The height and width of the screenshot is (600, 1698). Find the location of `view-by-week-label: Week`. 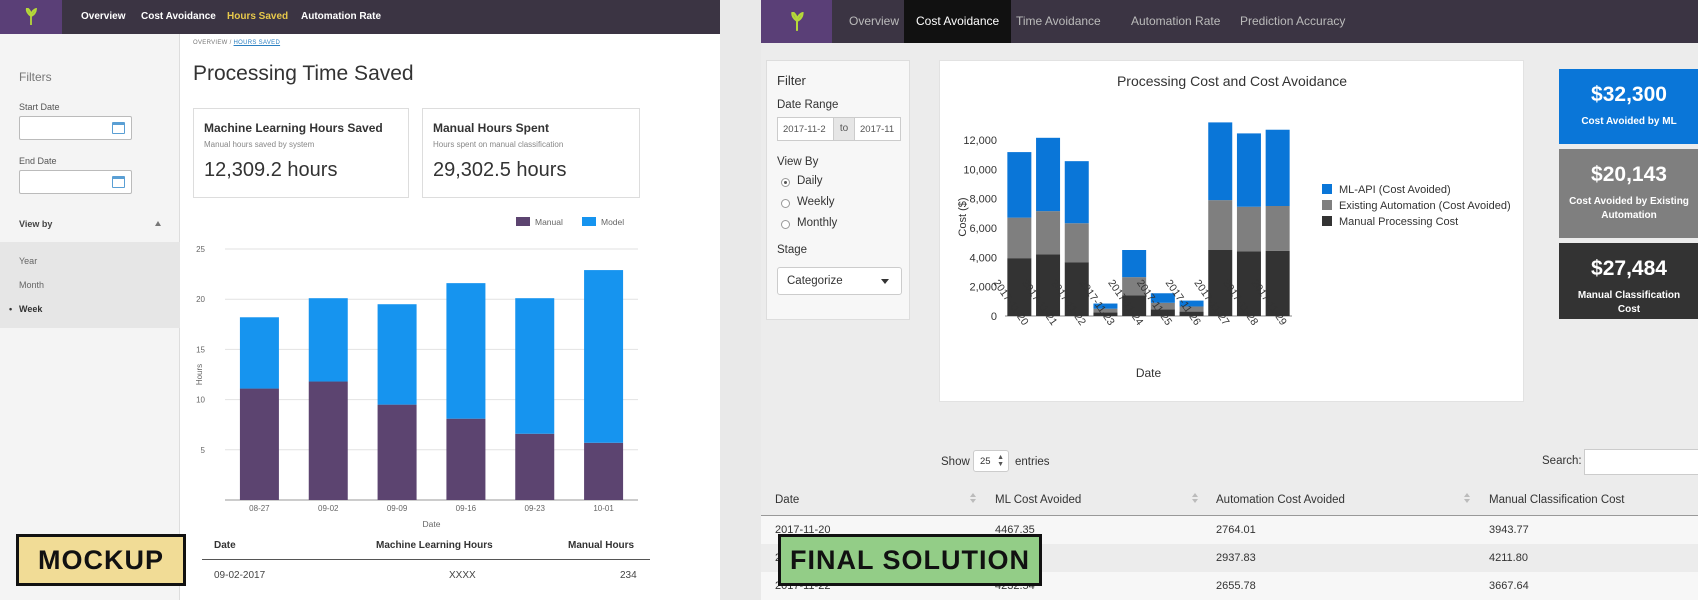

view-by-week-label: Week is located at coordinates (31, 309).